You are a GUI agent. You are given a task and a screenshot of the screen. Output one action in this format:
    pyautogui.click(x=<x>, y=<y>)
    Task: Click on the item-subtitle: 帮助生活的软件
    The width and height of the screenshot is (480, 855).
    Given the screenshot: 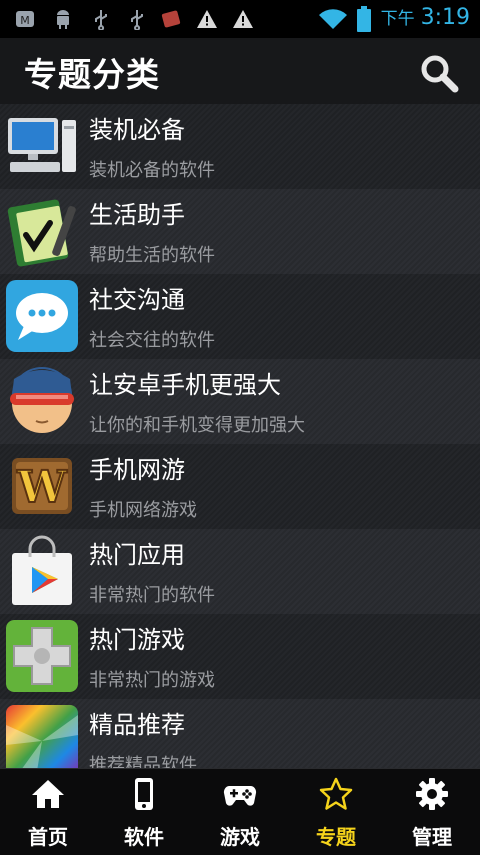 What is the action you would take?
    pyautogui.click(x=152, y=255)
    